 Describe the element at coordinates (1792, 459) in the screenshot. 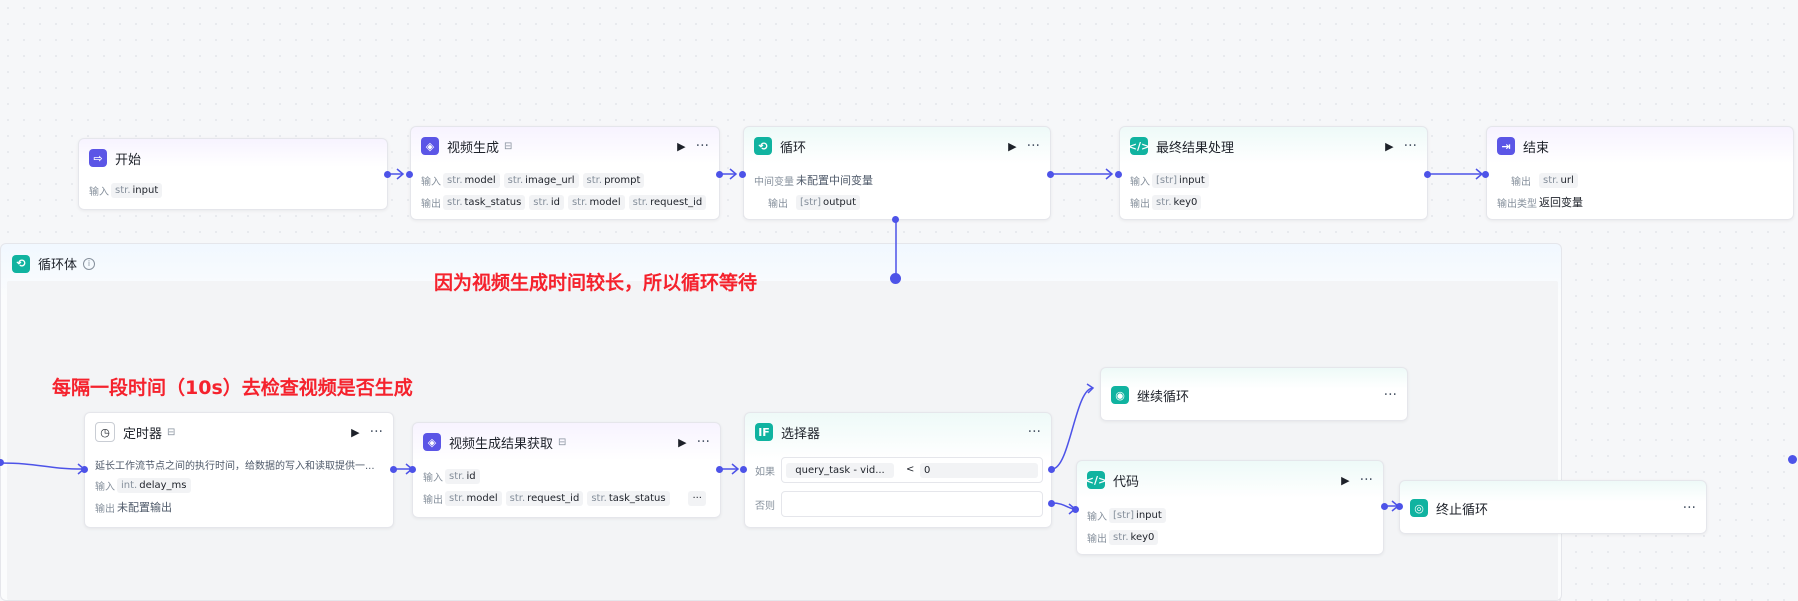

I see `port-body-end` at that location.